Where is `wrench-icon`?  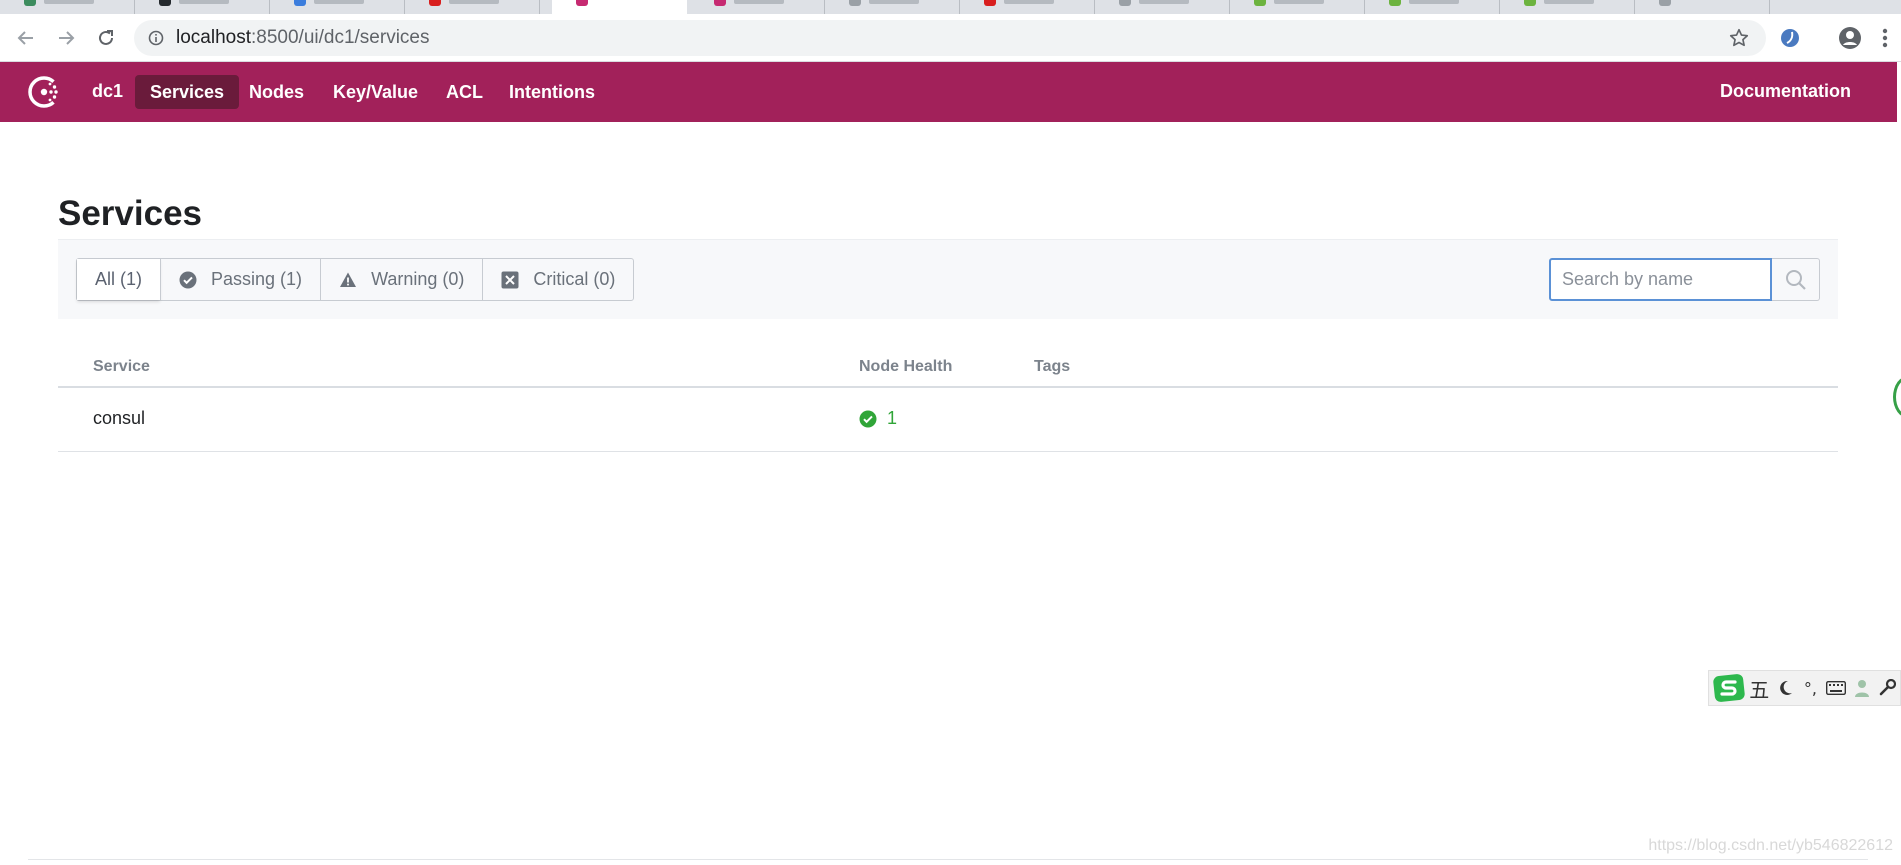 wrench-icon is located at coordinates (1888, 687).